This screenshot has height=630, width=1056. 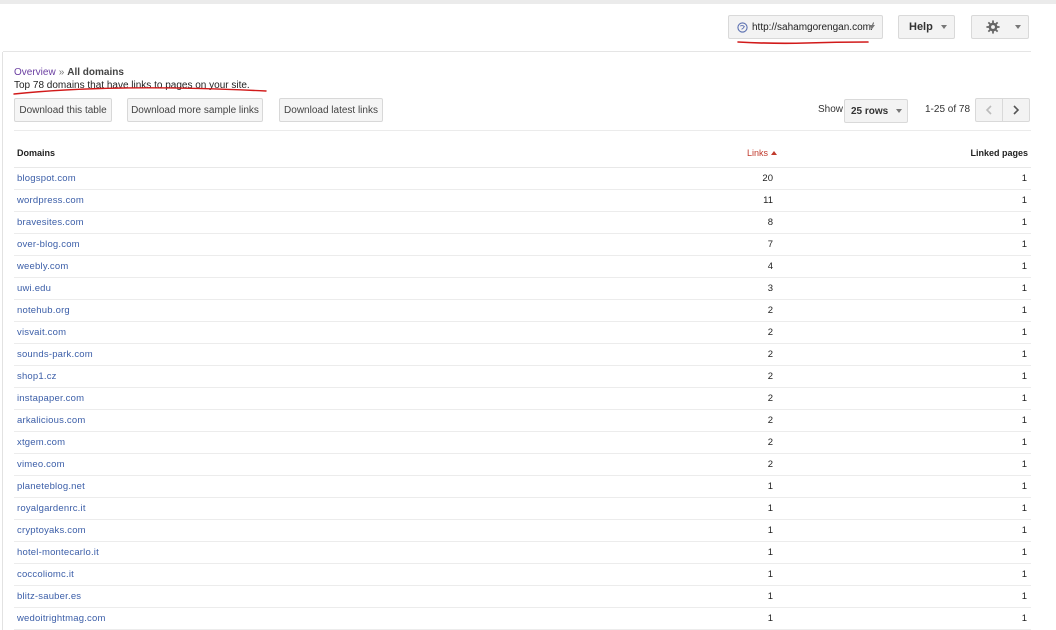 What do you see at coordinates (522, 553) in the screenshot?
I see `table-row: hotel-montecarlo.it 1 1` at bounding box center [522, 553].